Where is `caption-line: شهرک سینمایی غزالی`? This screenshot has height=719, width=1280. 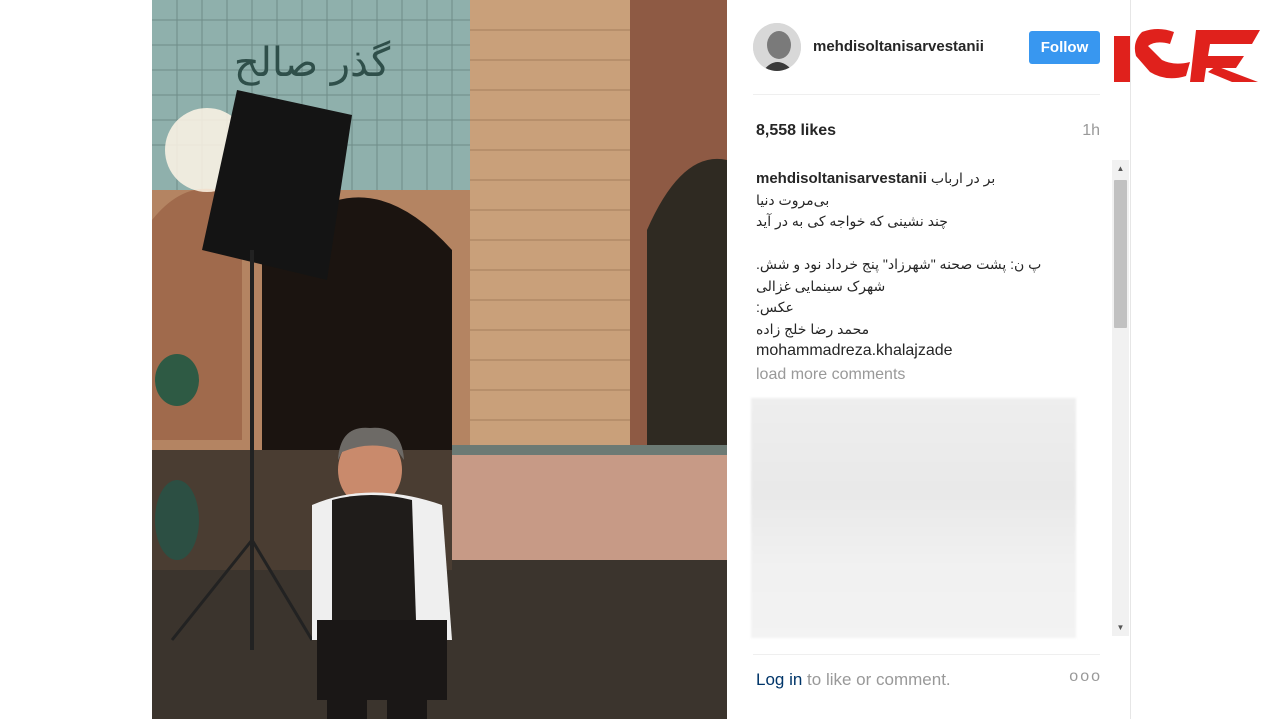
caption-line: شهرک سینمایی غزالی is located at coordinates (821, 285).